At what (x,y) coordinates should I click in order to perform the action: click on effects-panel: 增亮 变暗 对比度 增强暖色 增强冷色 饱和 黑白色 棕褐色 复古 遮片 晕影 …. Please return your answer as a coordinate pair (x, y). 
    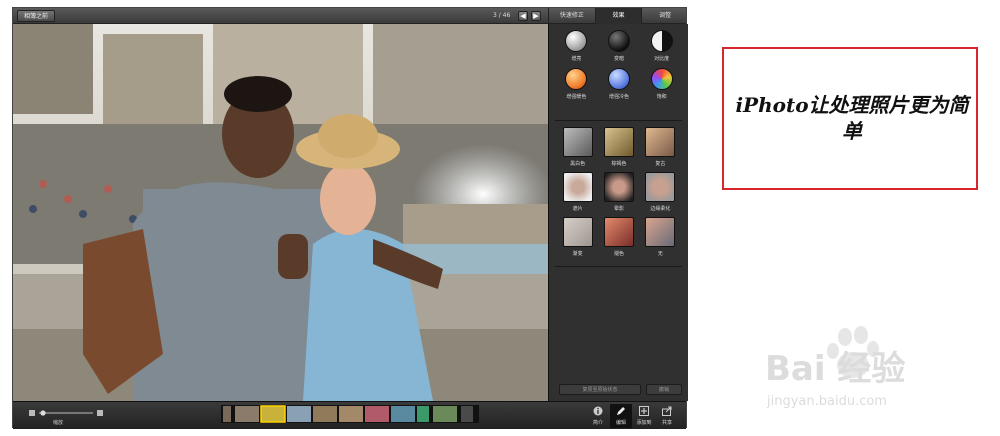
    Looking at the image, I should click on (618, 212).